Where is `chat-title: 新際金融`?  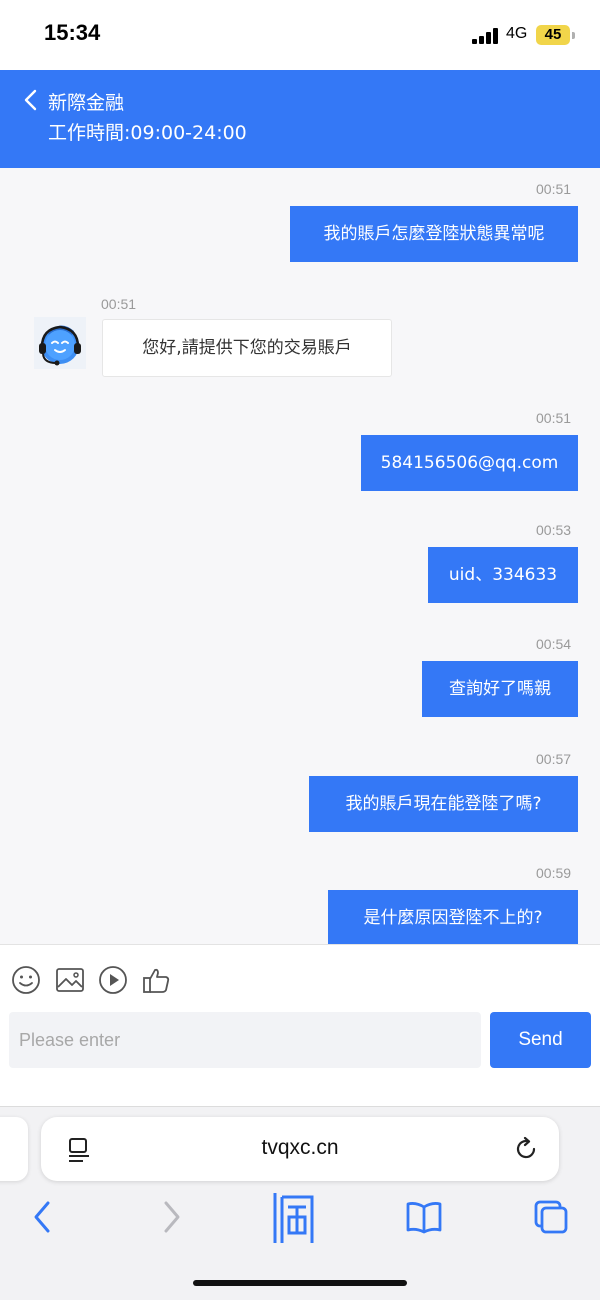 chat-title: 新際金融 is located at coordinates (86, 103).